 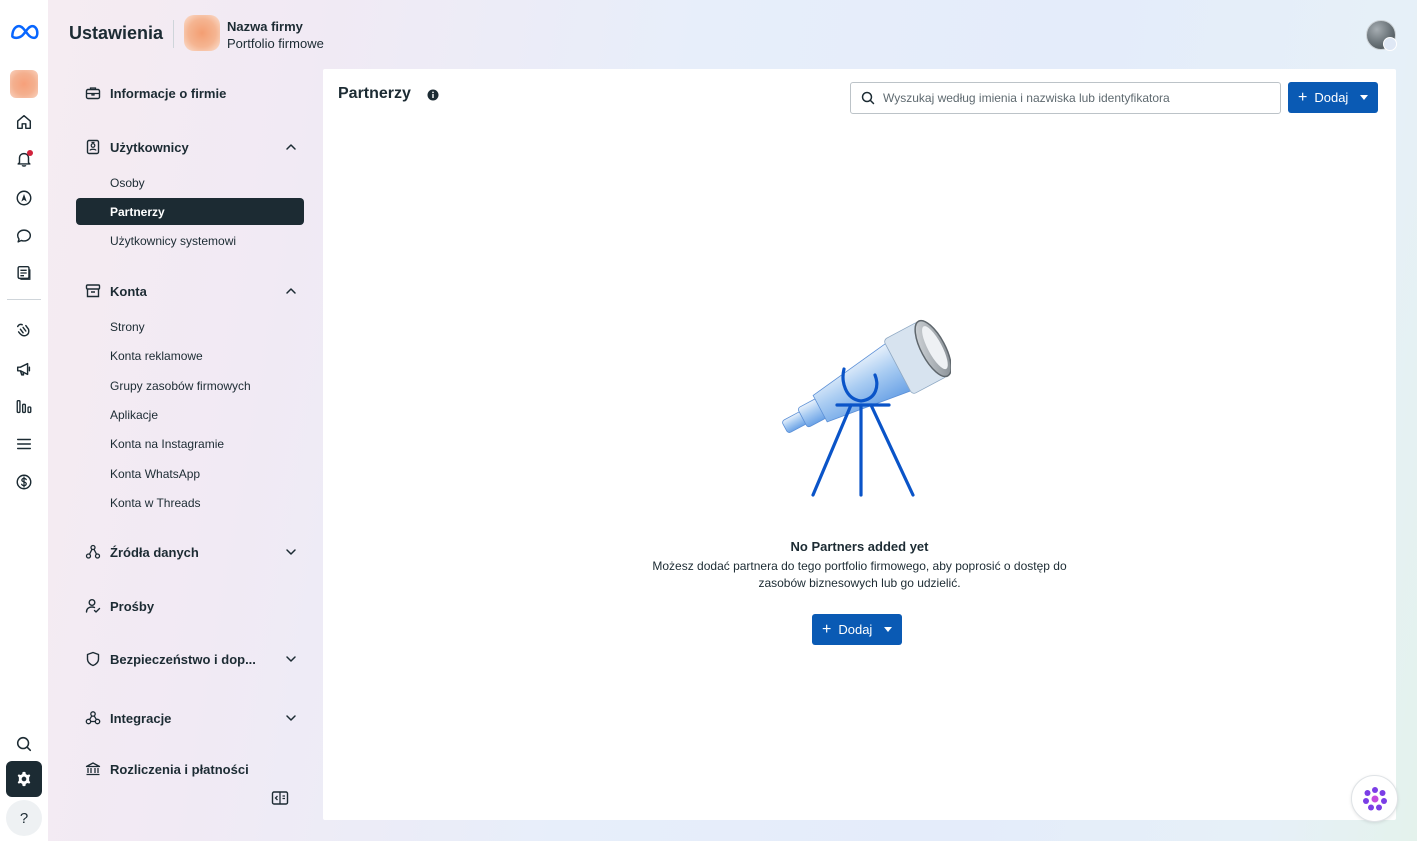 What do you see at coordinates (190, 211) in the screenshot?
I see `nav-item-partners: Partnerzy` at bounding box center [190, 211].